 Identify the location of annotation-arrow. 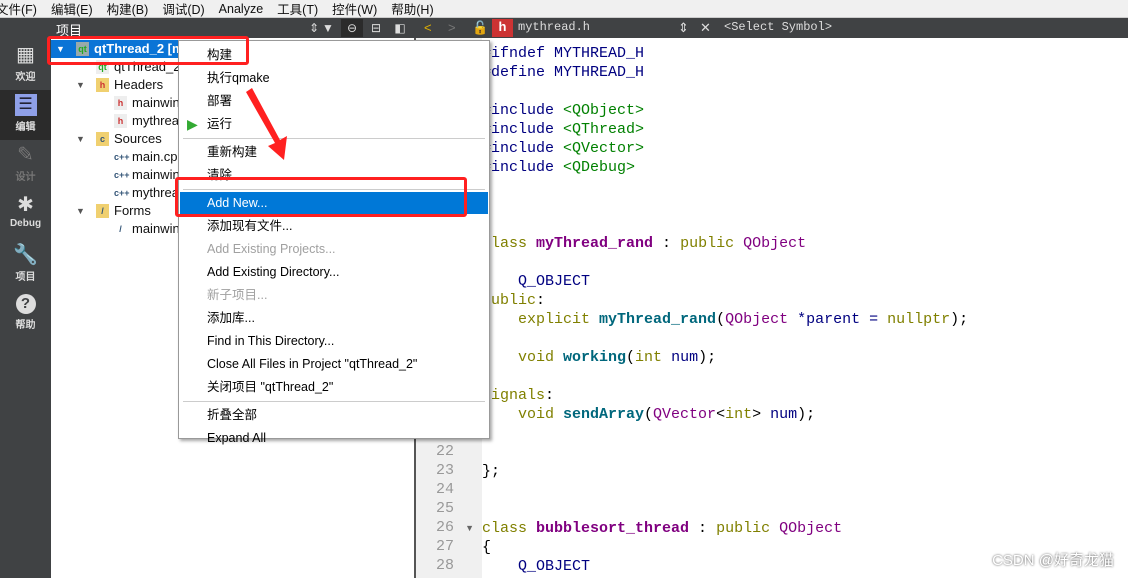
(266, 124).